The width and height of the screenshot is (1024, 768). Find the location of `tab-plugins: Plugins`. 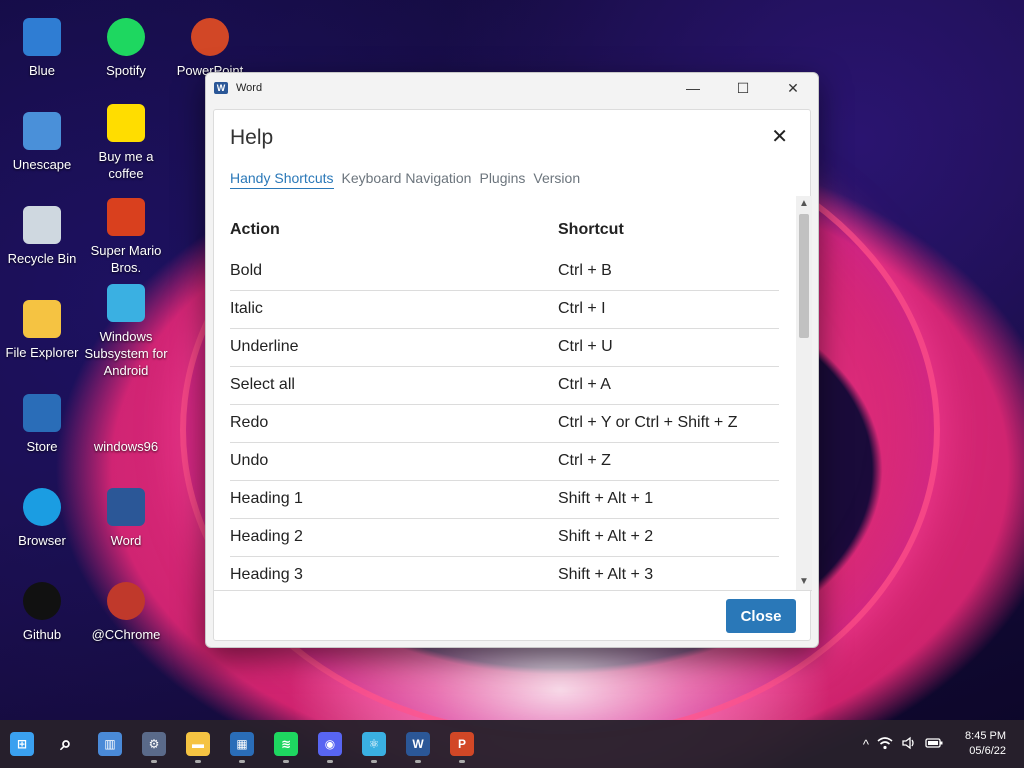

tab-plugins: Plugins is located at coordinates (502, 179).